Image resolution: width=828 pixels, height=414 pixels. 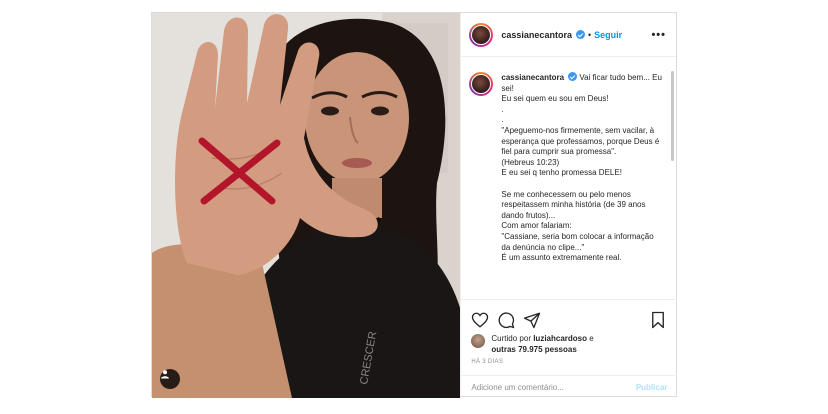 I want to click on comment-icon, so click(x=506, y=320).